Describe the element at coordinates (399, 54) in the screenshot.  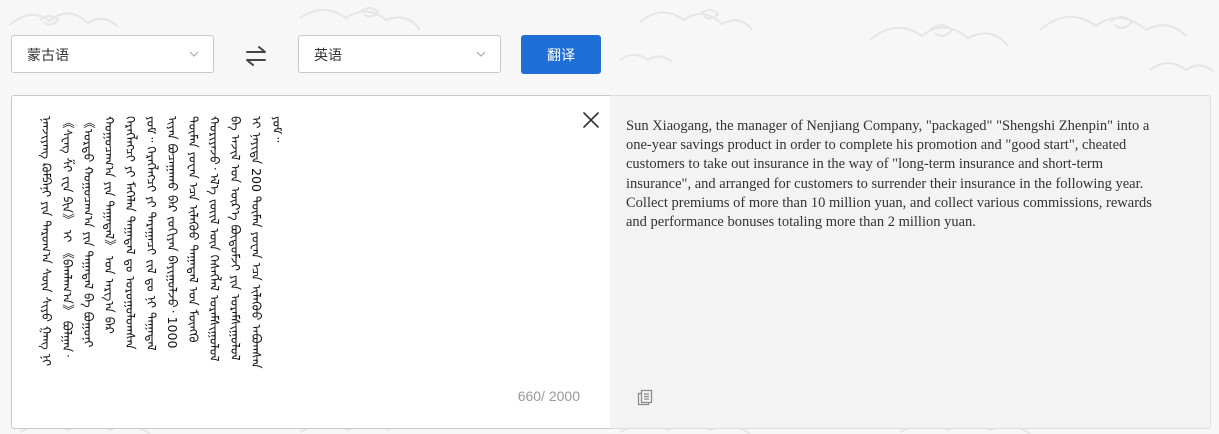
I see `target-language-select: 英语` at that location.